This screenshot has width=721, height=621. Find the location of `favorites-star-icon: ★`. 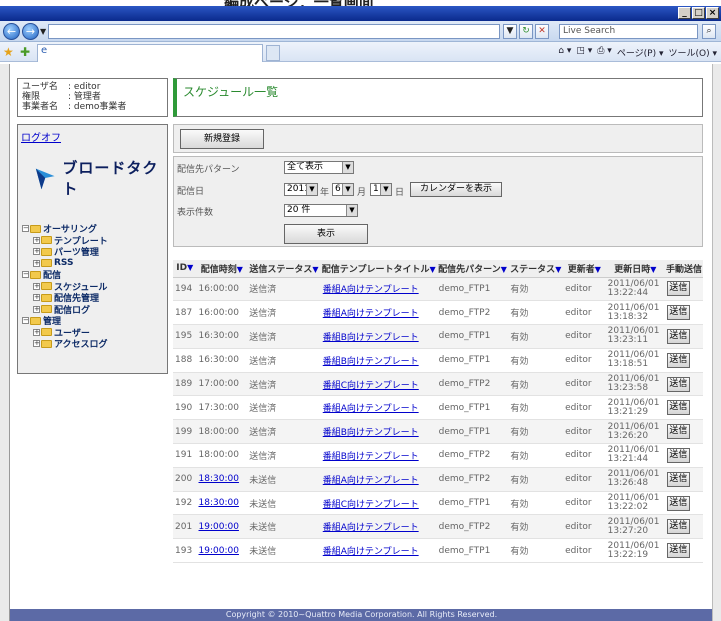

favorites-star-icon: ★ is located at coordinates (8, 52).